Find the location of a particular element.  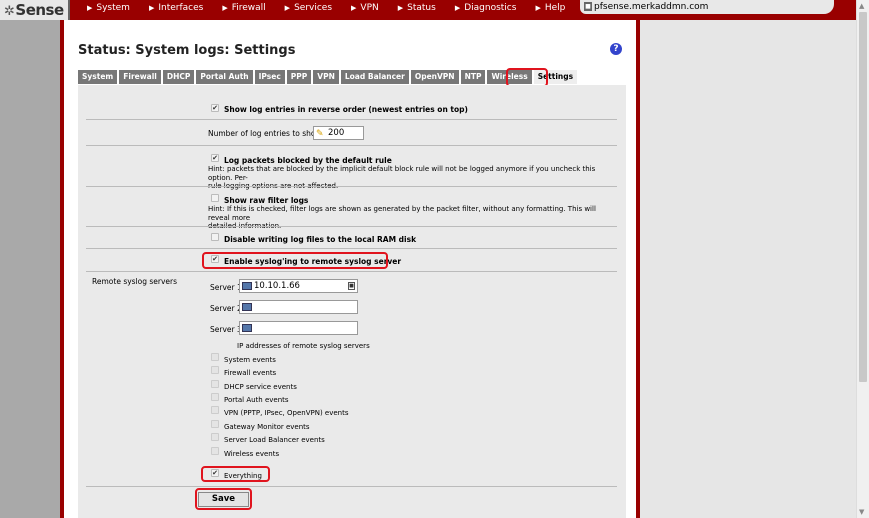

vertical-scrollbar: ▲ ▼ is located at coordinates (862, 259).